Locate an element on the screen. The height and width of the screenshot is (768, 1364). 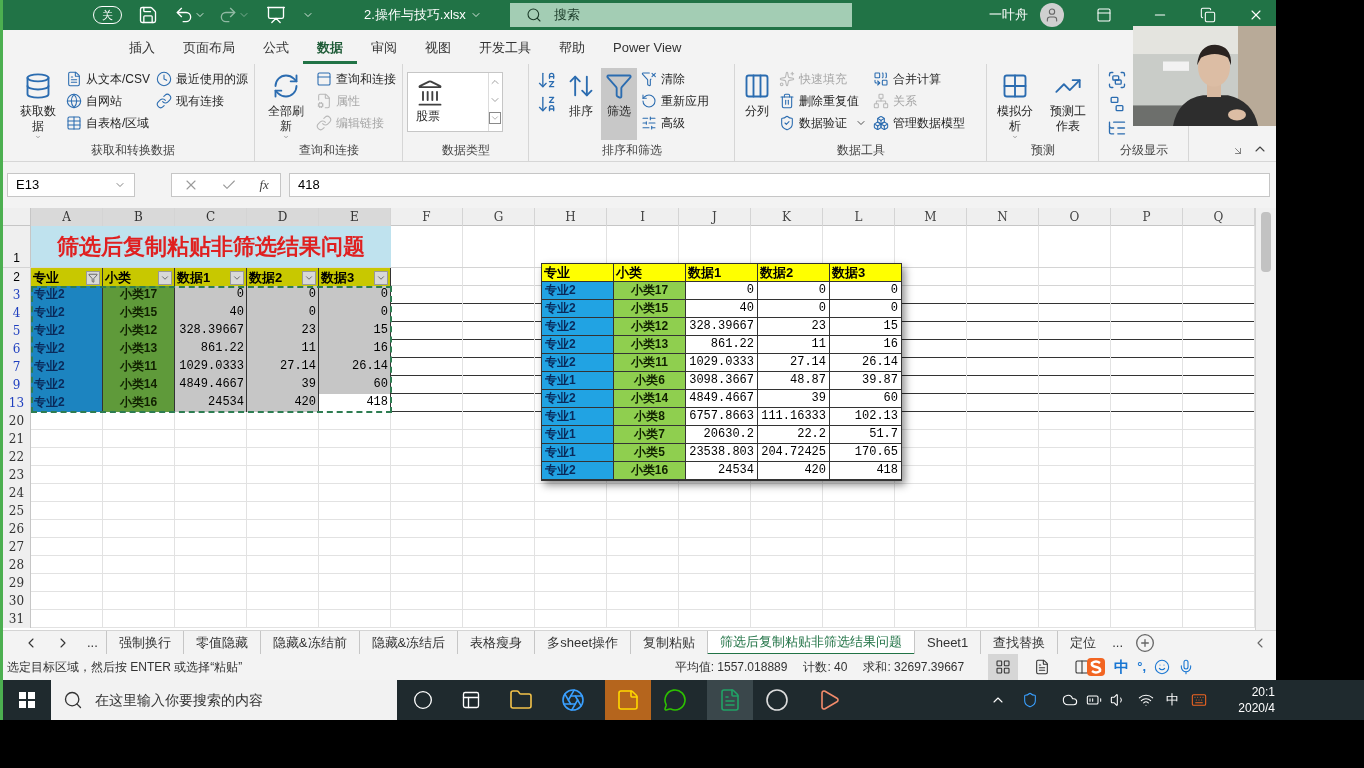
column-header: L is located at coordinates (859, 217).